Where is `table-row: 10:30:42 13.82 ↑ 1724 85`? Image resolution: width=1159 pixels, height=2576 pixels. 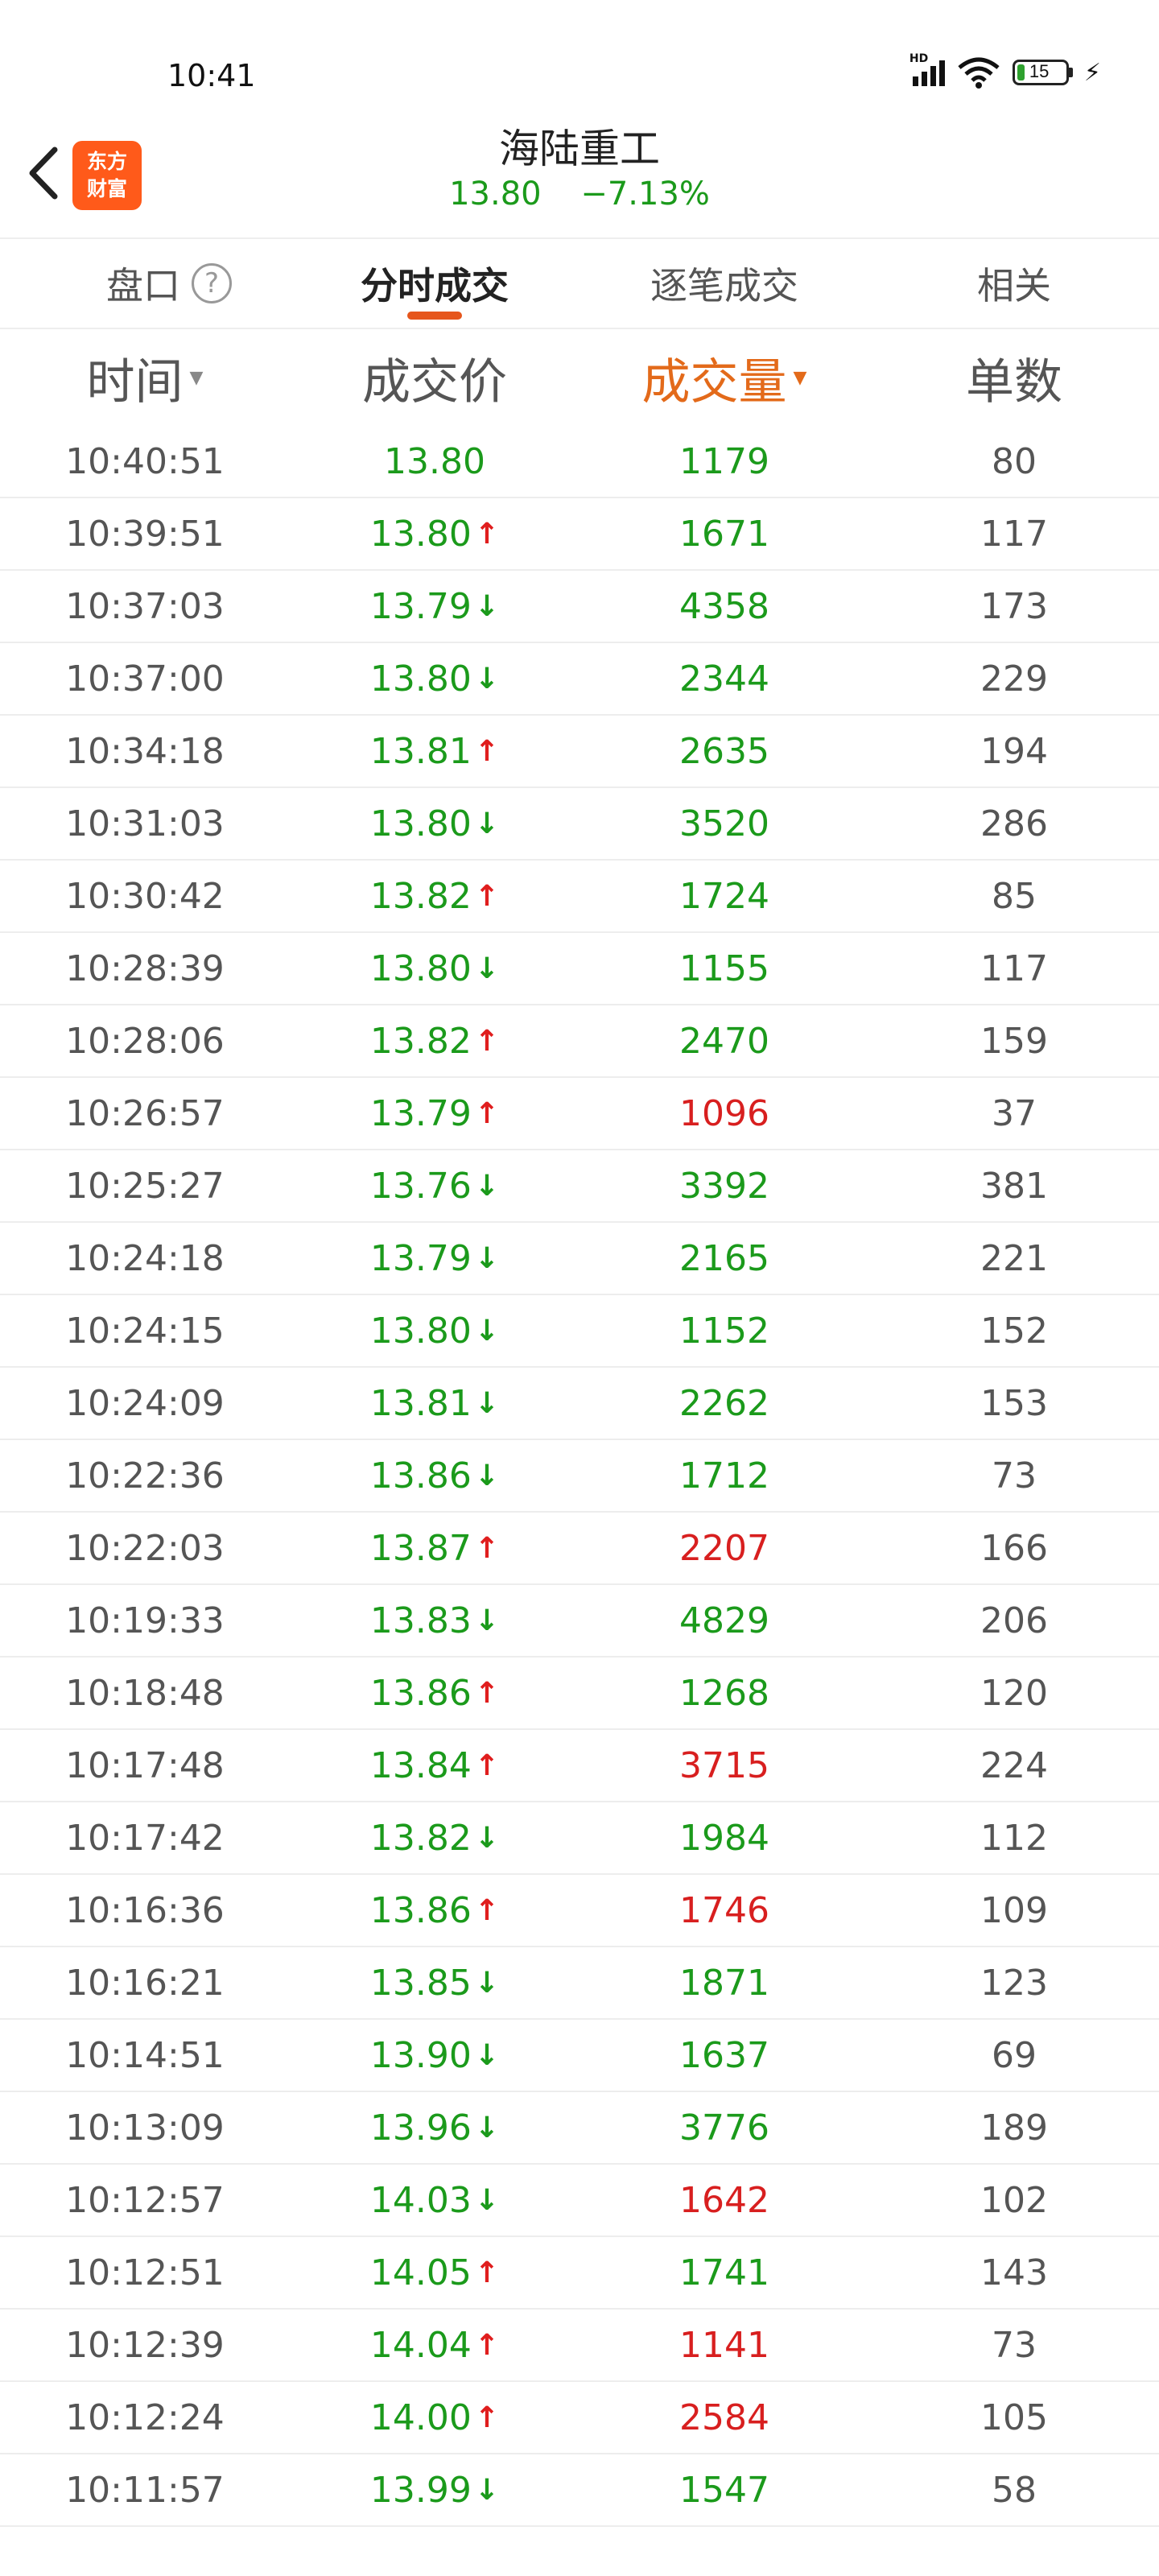 table-row: 10:30:42 13.82 ↑ 1724 85 is located at coordinates (579, 897).